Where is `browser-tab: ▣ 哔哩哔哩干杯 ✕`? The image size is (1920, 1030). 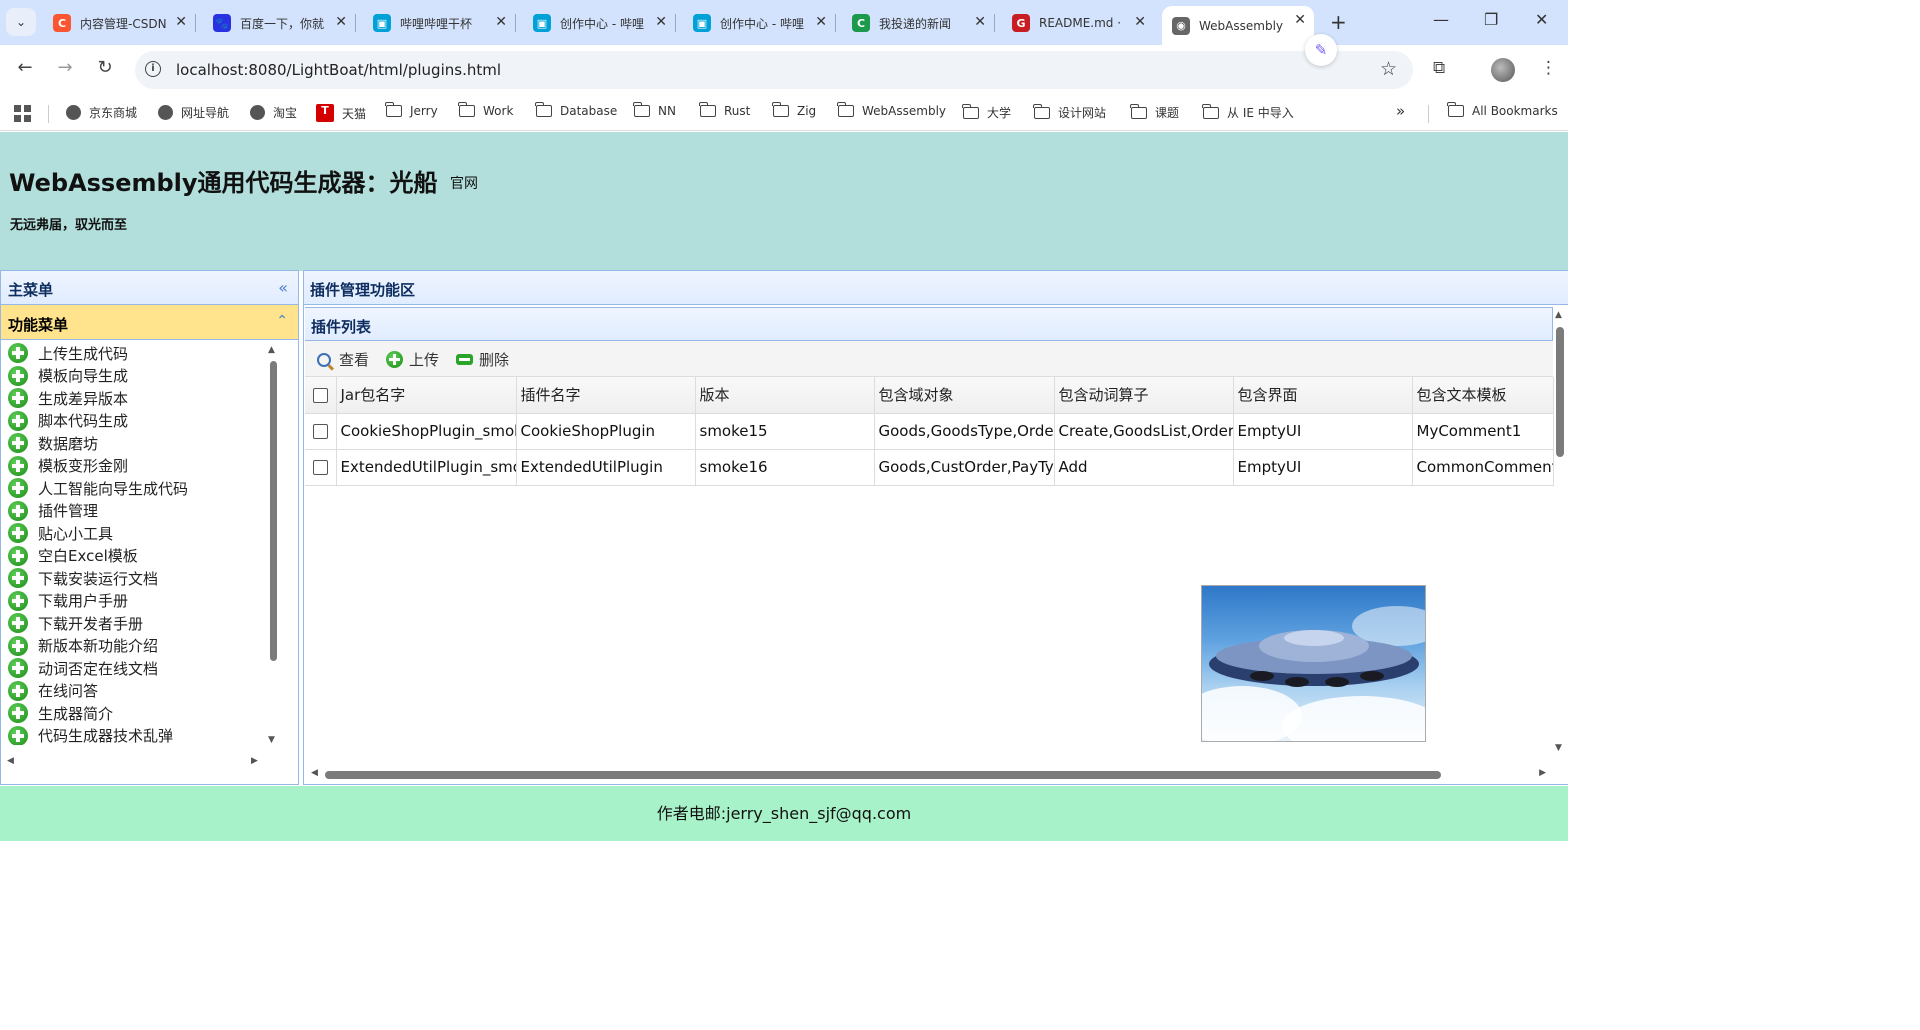
browser-tab: ▣ 哔哩哔哩干杯 ✕ is located at coordinates (439, 23).